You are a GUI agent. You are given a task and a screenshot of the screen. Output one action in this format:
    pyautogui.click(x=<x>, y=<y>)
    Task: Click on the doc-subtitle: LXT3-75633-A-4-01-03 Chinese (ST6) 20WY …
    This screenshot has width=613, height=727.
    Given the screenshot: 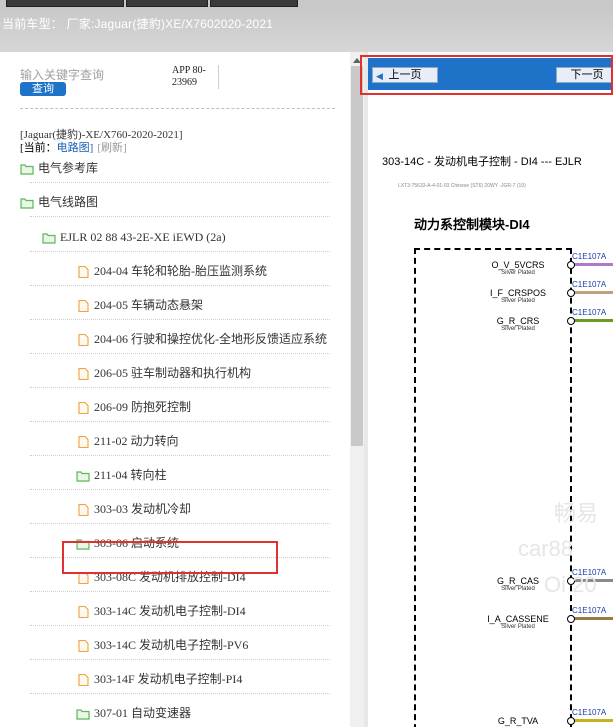 What is the action you would take?
    pyautogui.click(x=462, y=186)
    